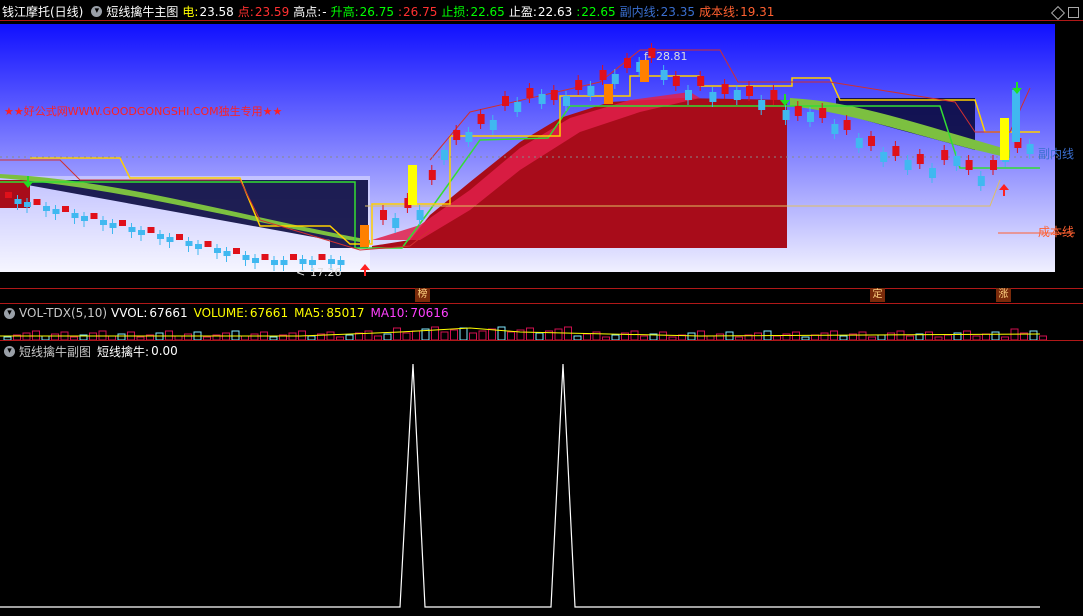 Image resolution: width=1083 pixels, height=616 pixels. I want to click on cost-line-label: 成本线, so click(1056, 232).